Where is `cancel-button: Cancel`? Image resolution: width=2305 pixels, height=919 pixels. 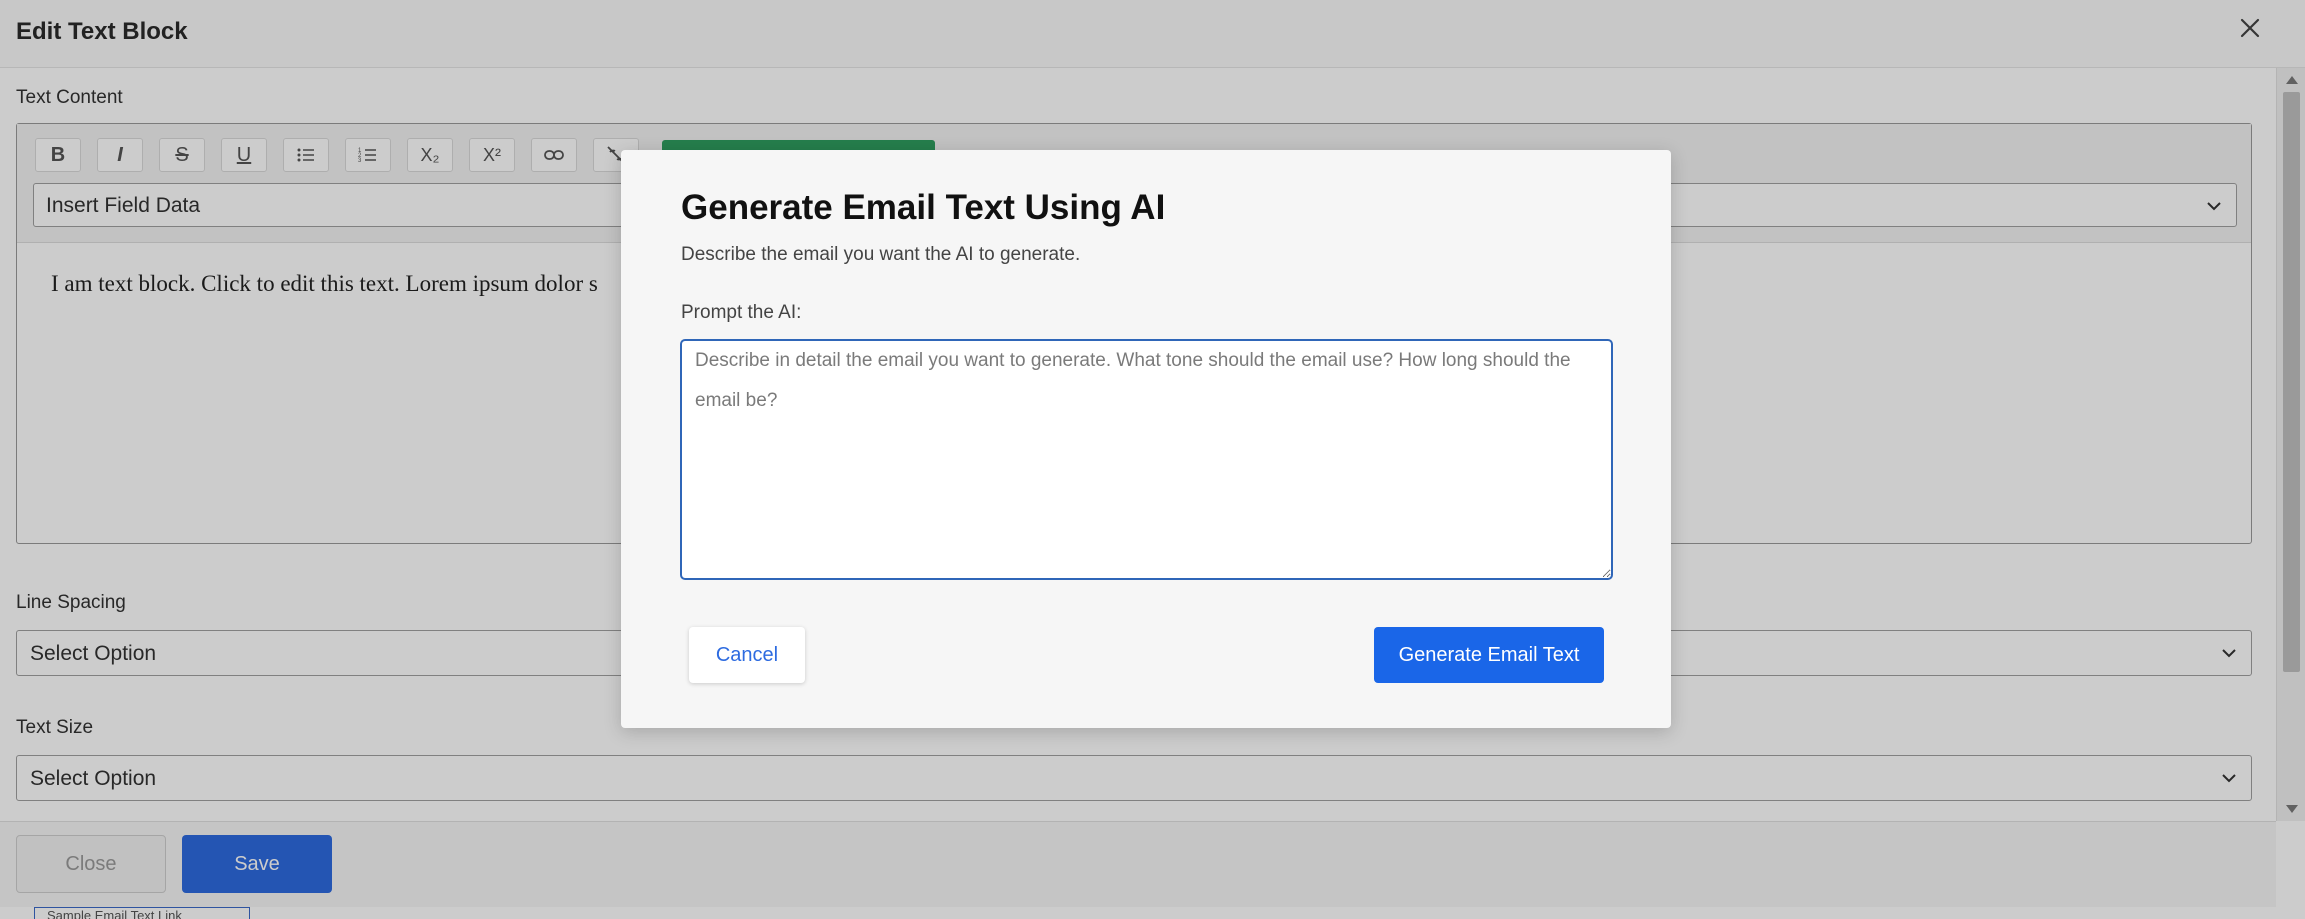
cancel-button: Cancel is located at coordinates (747, 655).